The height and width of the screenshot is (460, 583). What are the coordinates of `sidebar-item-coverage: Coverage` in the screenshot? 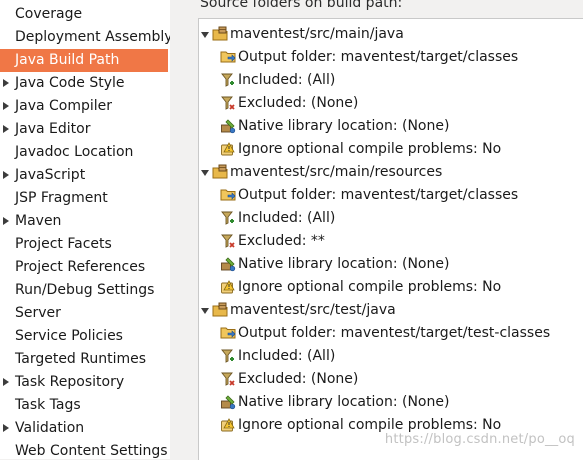 It's located at (84, 14).